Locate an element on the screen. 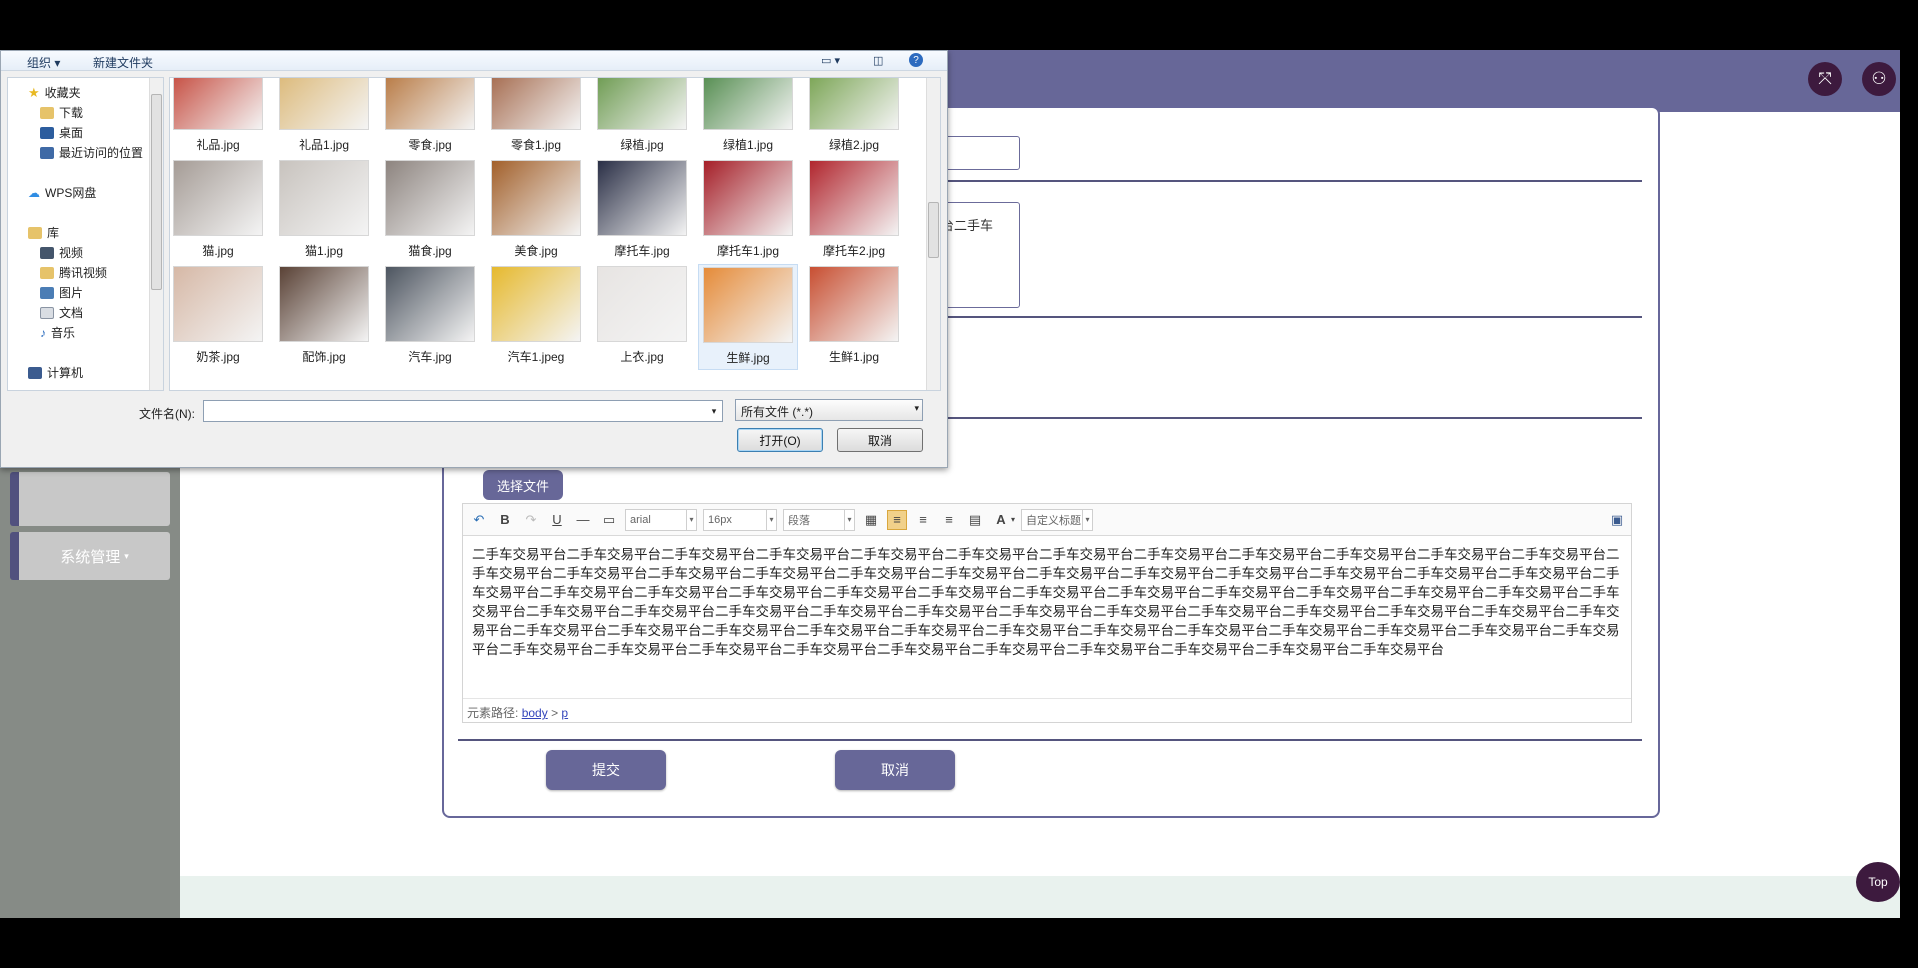  file-item: 摩托车.jpg is located at coordinates (642, 211).